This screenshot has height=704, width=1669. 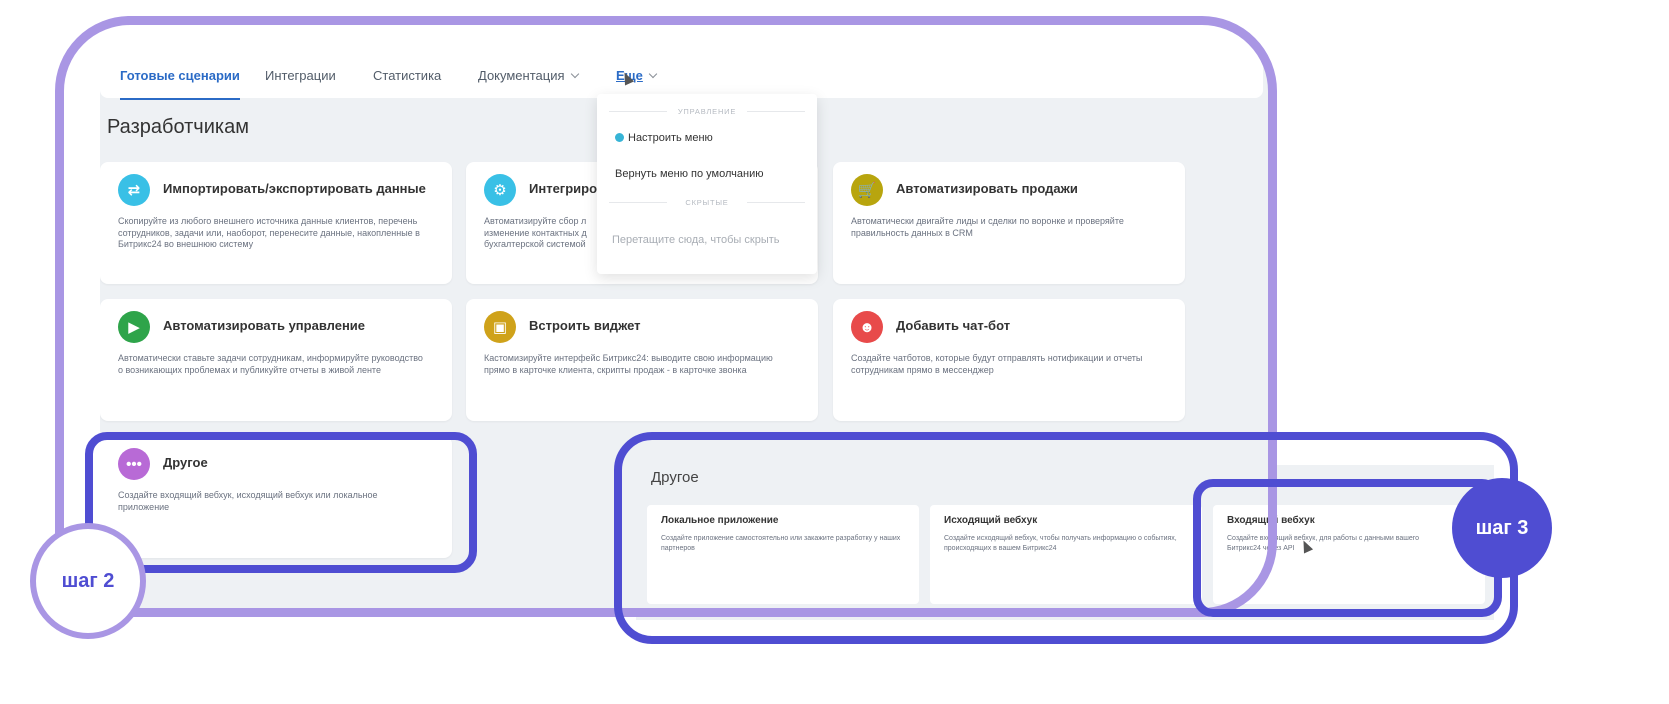 I want to click on tab-statistics: Статистика, so click(x=407, y=82).